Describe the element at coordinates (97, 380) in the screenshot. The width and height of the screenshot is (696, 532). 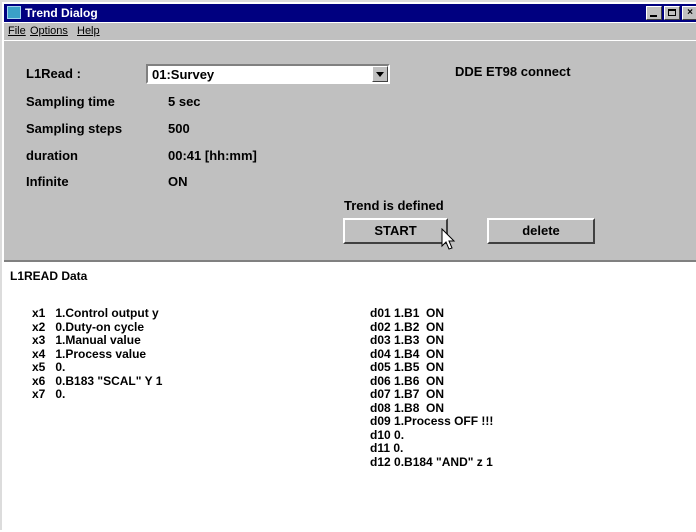
I see `list-item: x6 0.B183 "SCAL" Y 1` at that location.